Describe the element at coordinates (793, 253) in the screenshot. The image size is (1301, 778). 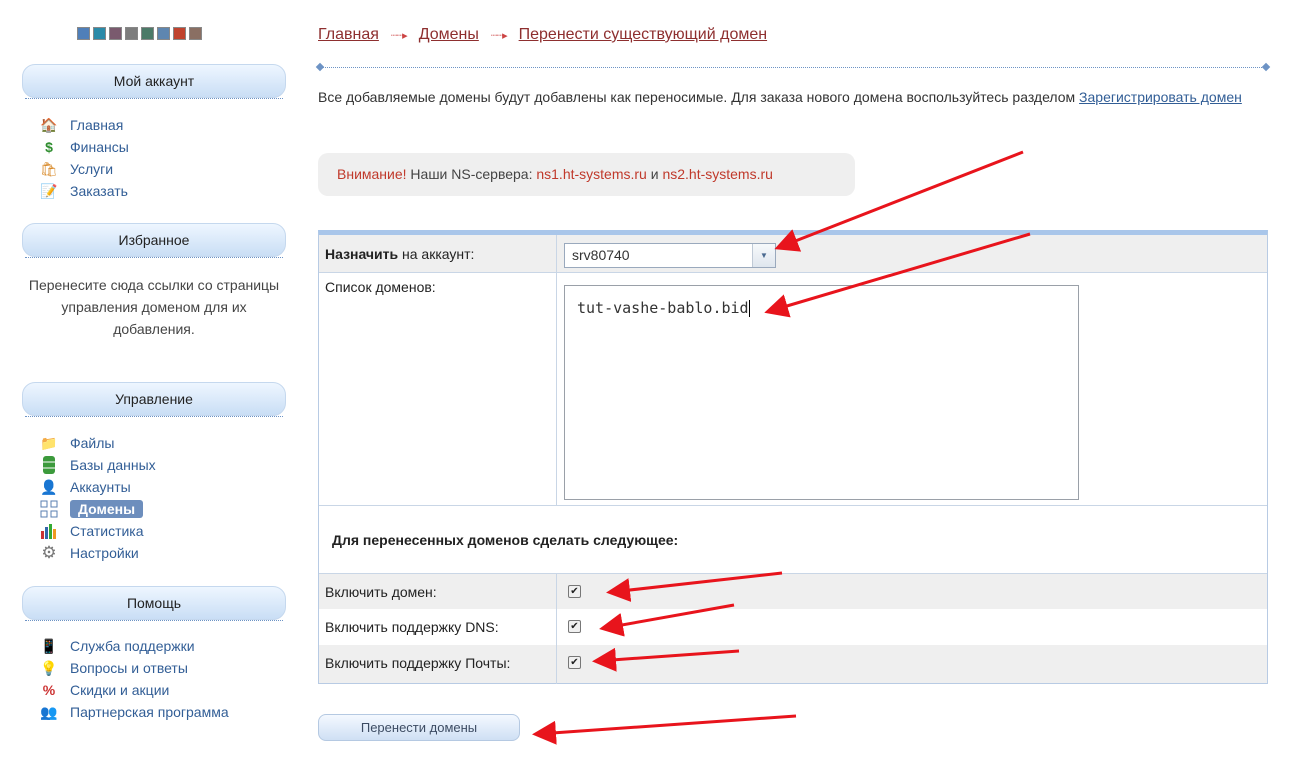
I see `account-row: Назначить на аккаунт: srv80740 ▼` at that location.